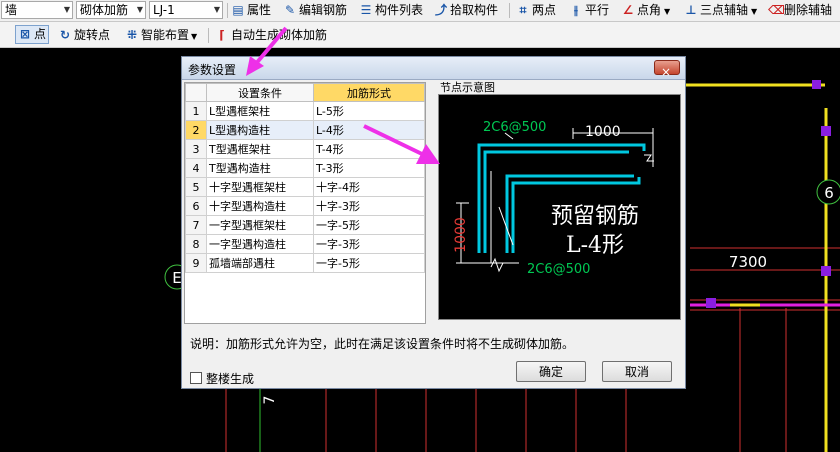 This screenshot has height=452, width=840. Describe the element at coordinates (467, 87) in the screenshot. I see `preview-label: 节点示意图` at that location.